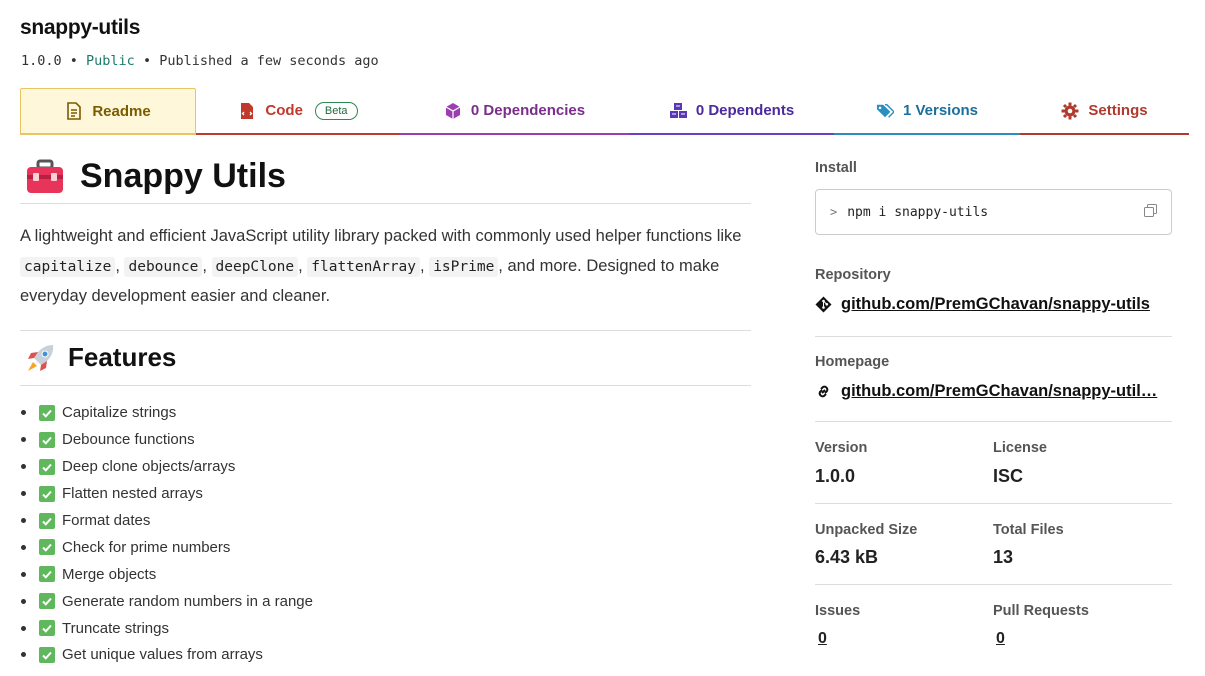  I want to click on version-license-row: Version 1.0.0 License ISC, so click(993, 463).